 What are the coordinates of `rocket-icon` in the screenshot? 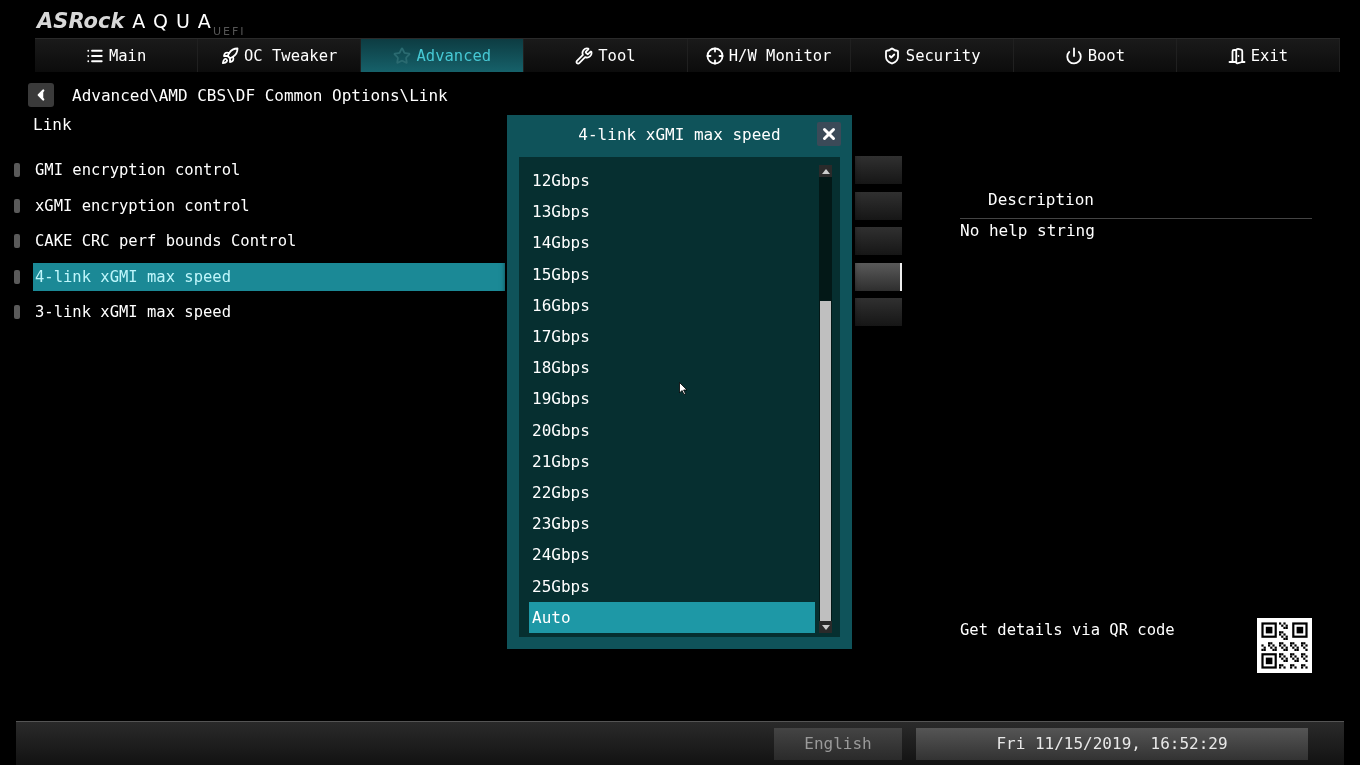 It's located at (230, 55).